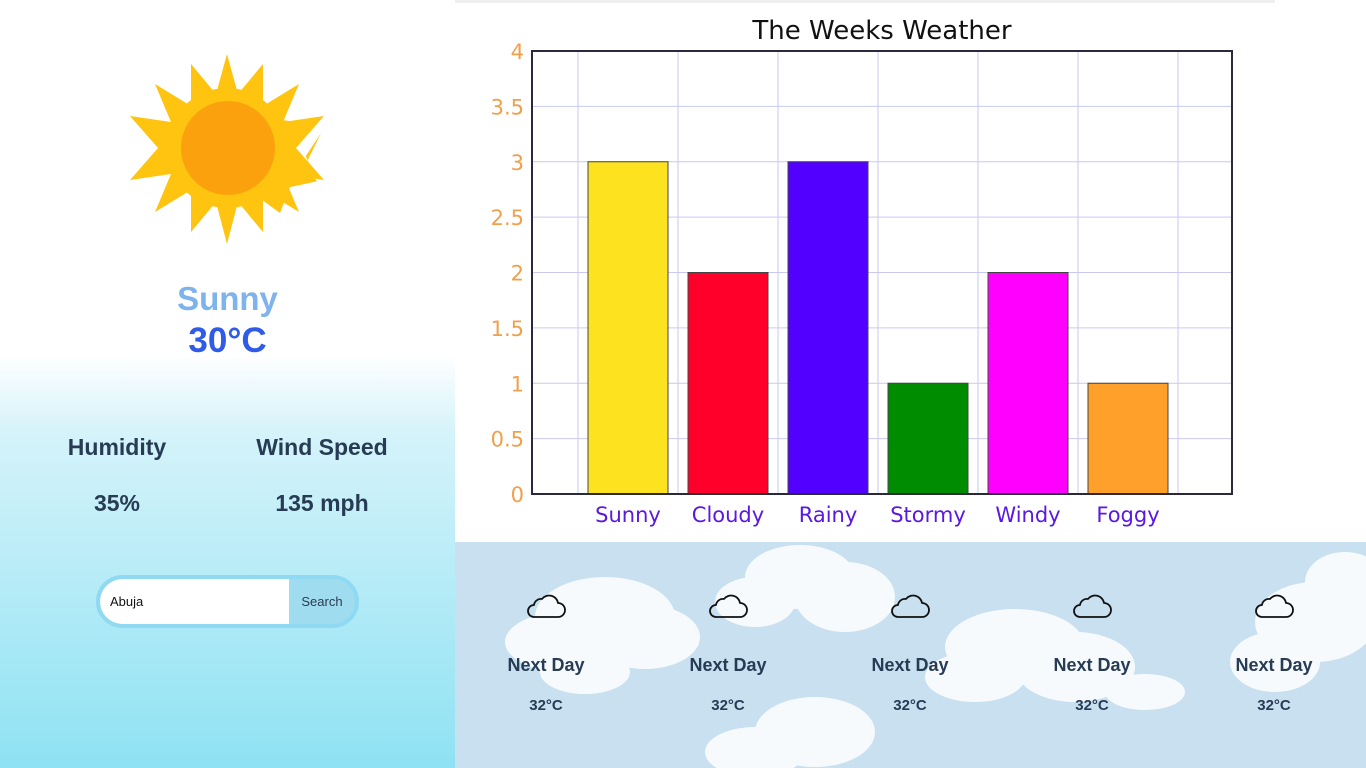 The width and height of the screenshot is (1366, 768). What do you see at coordinates (1028, 383) in the screenshot?
I see `bar-windy` at bounding box center [1028, 383].